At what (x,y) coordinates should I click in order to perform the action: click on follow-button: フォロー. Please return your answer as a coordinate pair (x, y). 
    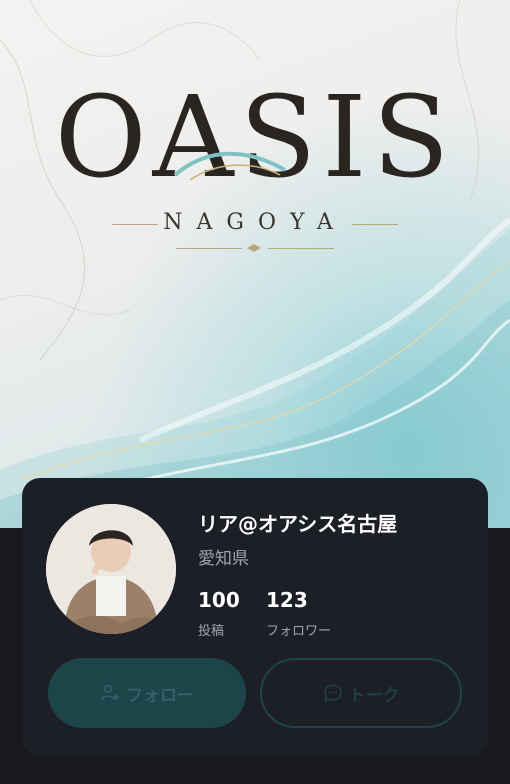
    Looking at the image, I should click on (147, 693).